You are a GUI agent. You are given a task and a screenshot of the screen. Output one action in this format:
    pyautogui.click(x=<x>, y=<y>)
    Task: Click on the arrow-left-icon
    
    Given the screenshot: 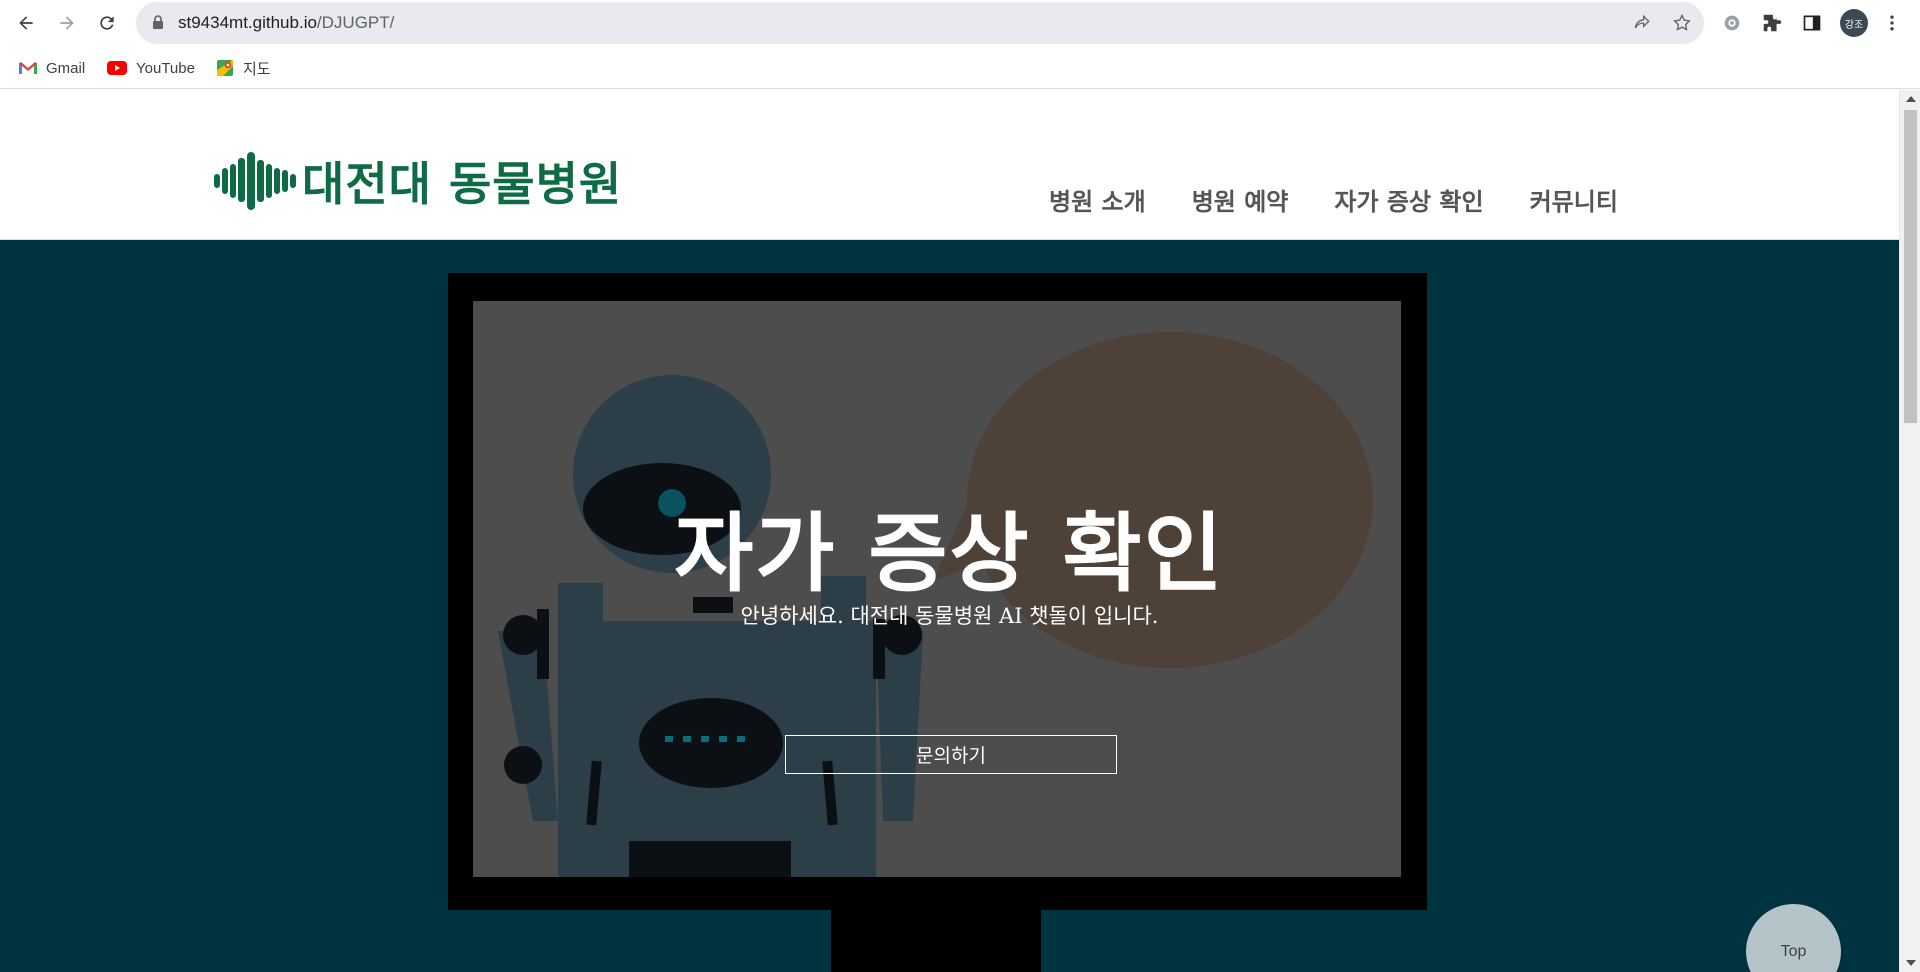 What is the action you would take?
    pyautogui.click(x=26, y=23)
    